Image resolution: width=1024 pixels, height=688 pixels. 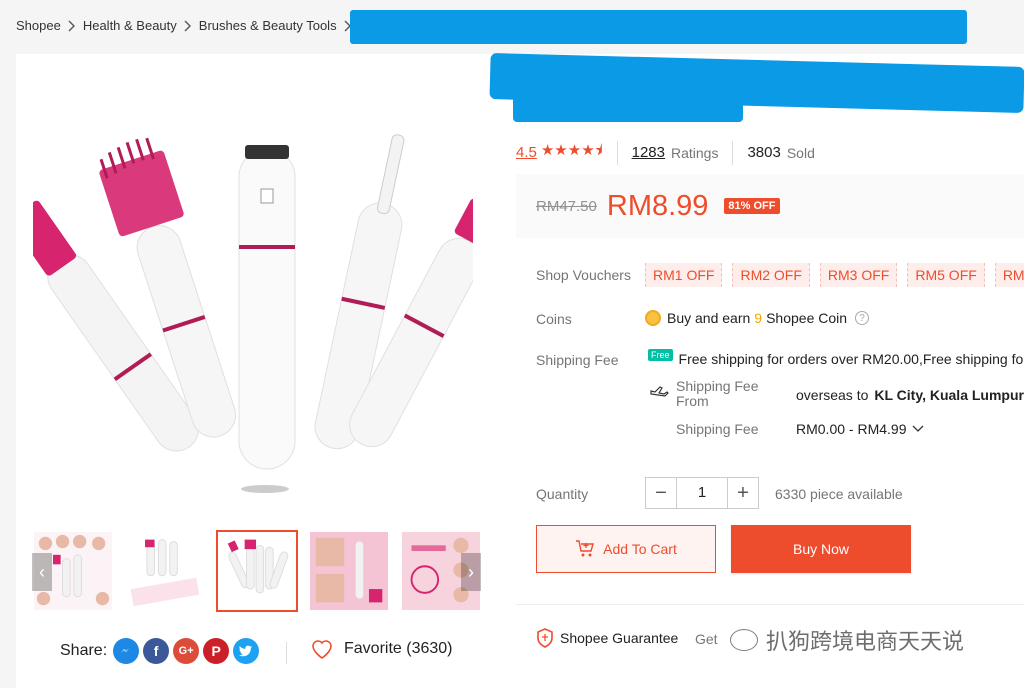 I want to click on favorite-label: Favorite (3630), so click(x=398, y=648).